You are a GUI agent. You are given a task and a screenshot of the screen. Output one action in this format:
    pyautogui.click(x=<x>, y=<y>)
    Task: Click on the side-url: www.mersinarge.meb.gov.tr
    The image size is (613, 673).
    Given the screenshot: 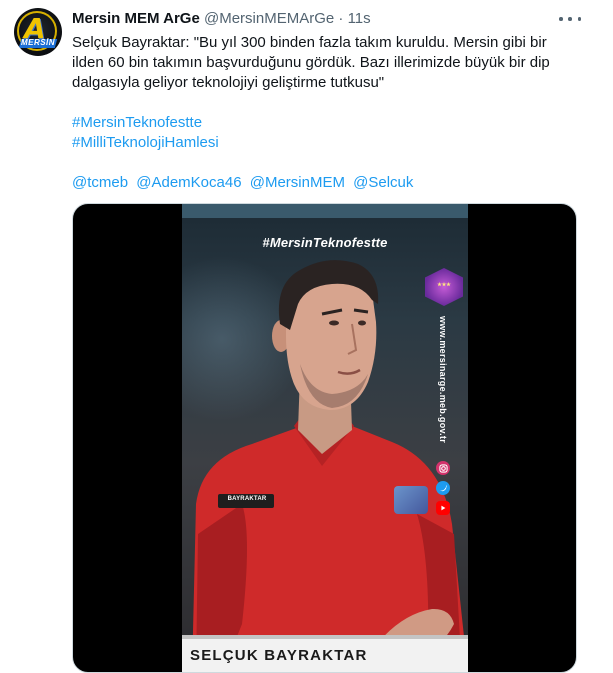 What is the action you would take?
    pyautogui.click(x=443, y=390)
    